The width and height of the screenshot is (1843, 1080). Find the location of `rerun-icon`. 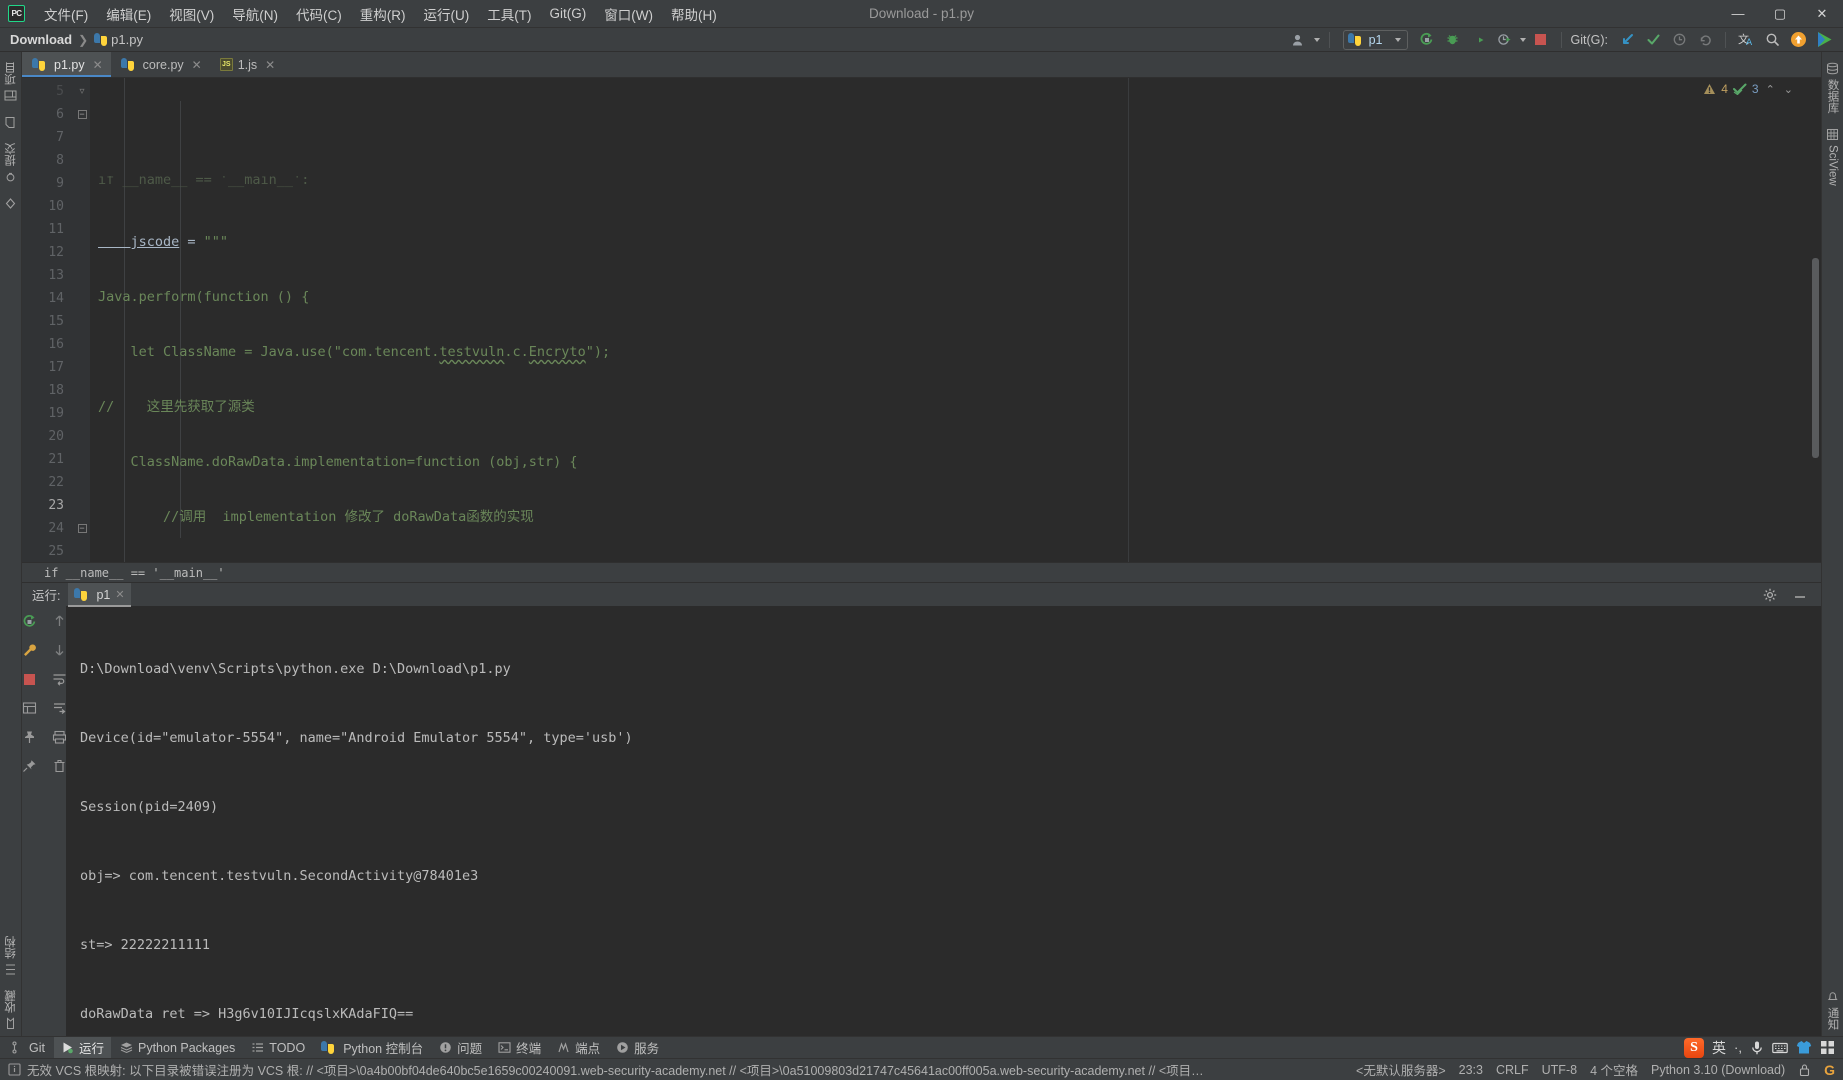

rerun-icon is located at coordinates (29, 621).